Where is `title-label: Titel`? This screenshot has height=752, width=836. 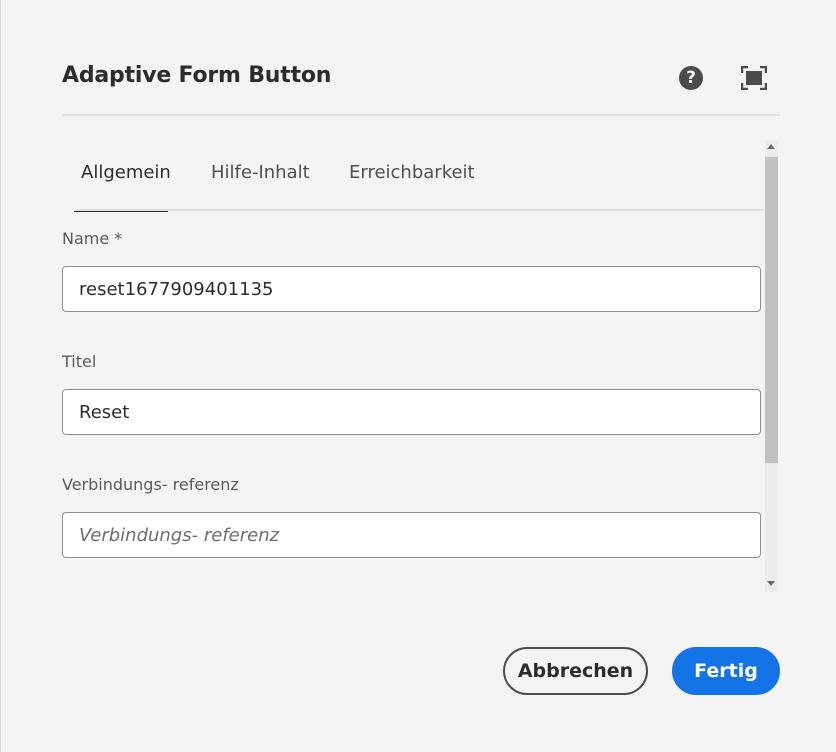
title-label: Titel is located at coordinates (79, 361).